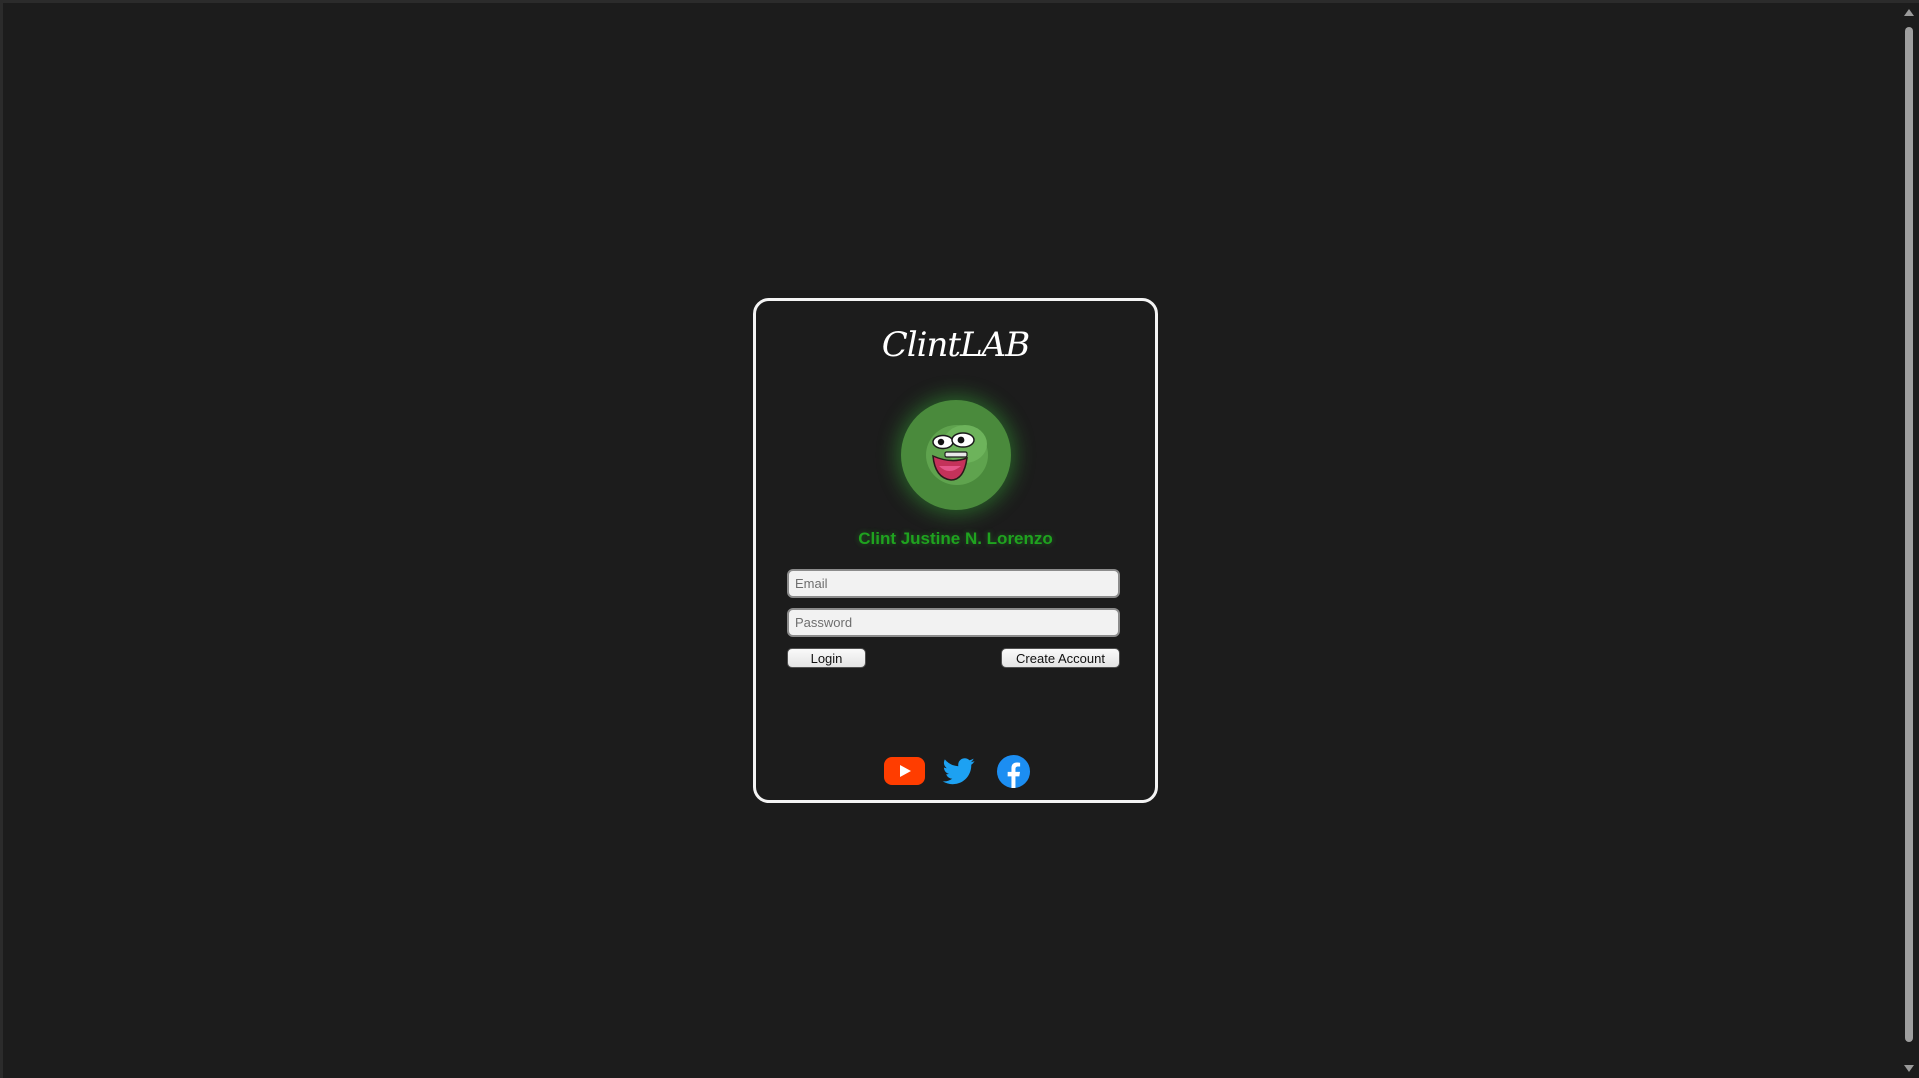 The image size is (1919, 1078). I want to click on social-links, so click(955, 771).